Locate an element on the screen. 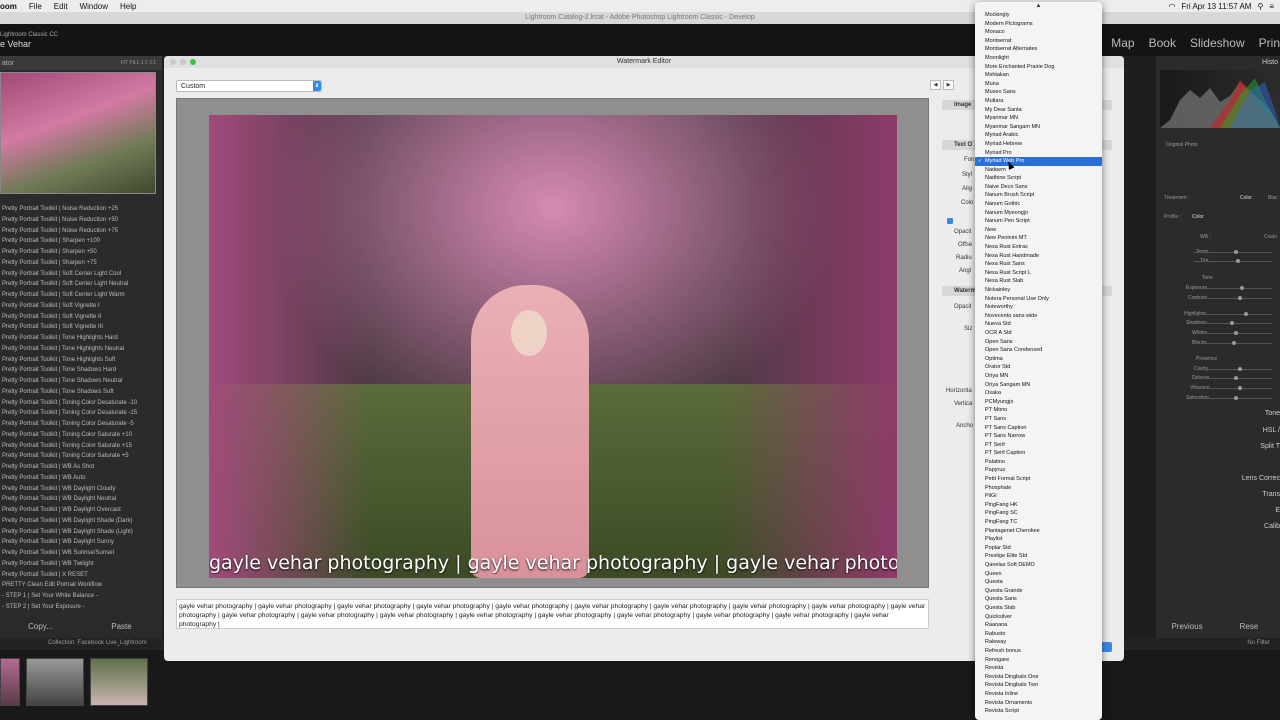 The width and height of the screenshot is (1280, 720). font-option: Nexa Rust Handmade is located at coordinates (1038, 256).